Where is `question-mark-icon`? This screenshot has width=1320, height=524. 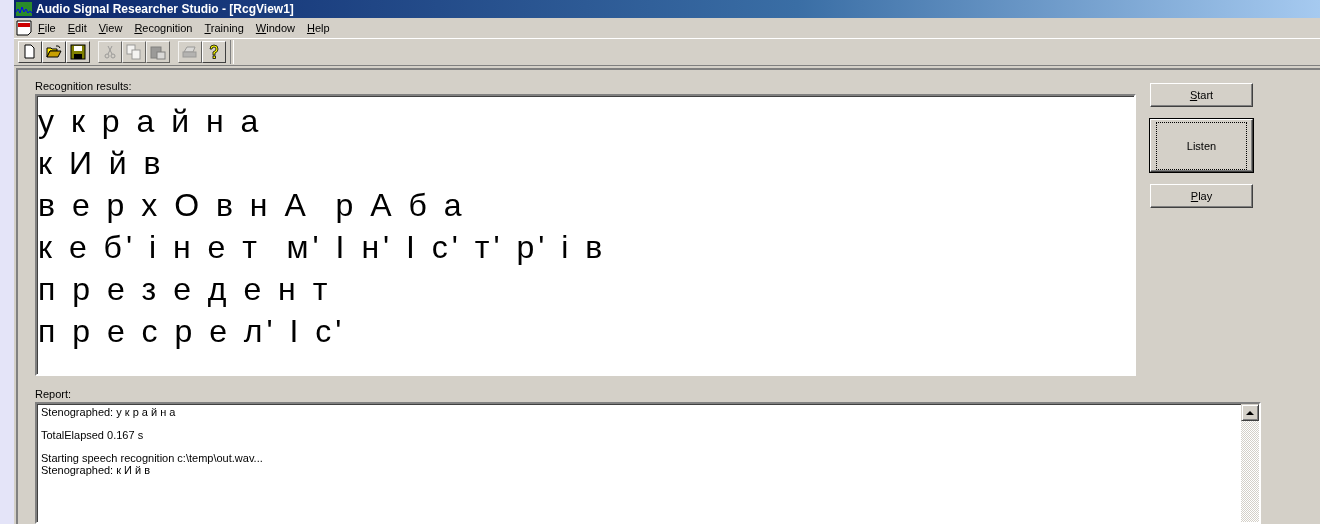
question-mark-icon is located at coordinates (214, 52).